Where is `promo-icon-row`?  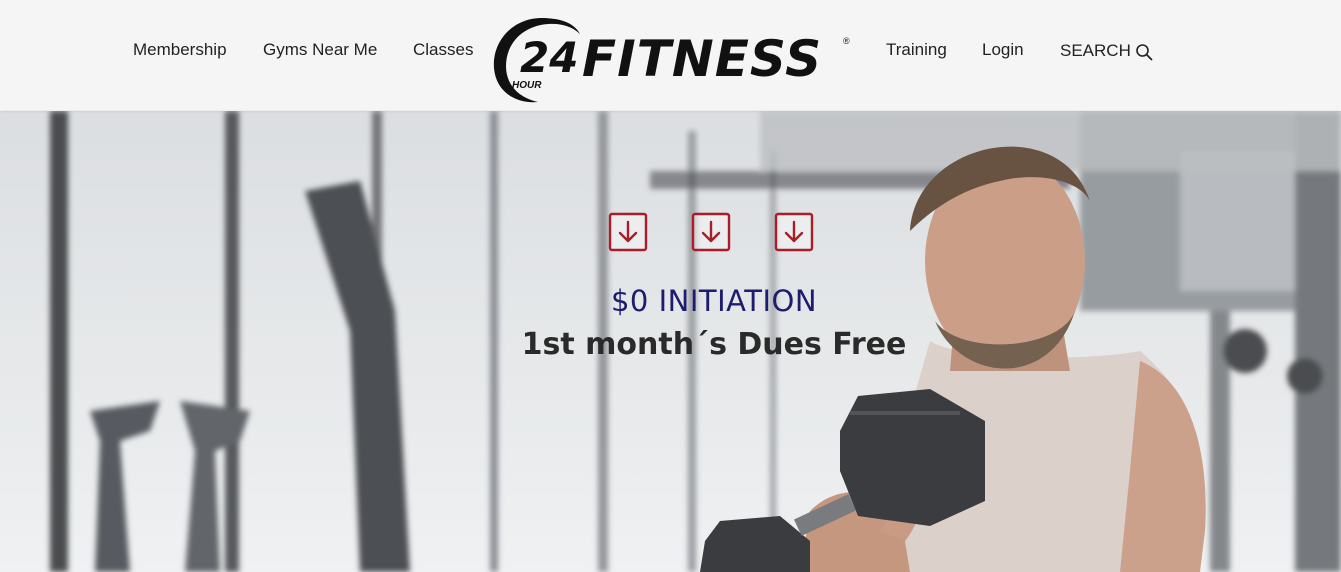
promo-icon-row is located at coordinates (711, 232).